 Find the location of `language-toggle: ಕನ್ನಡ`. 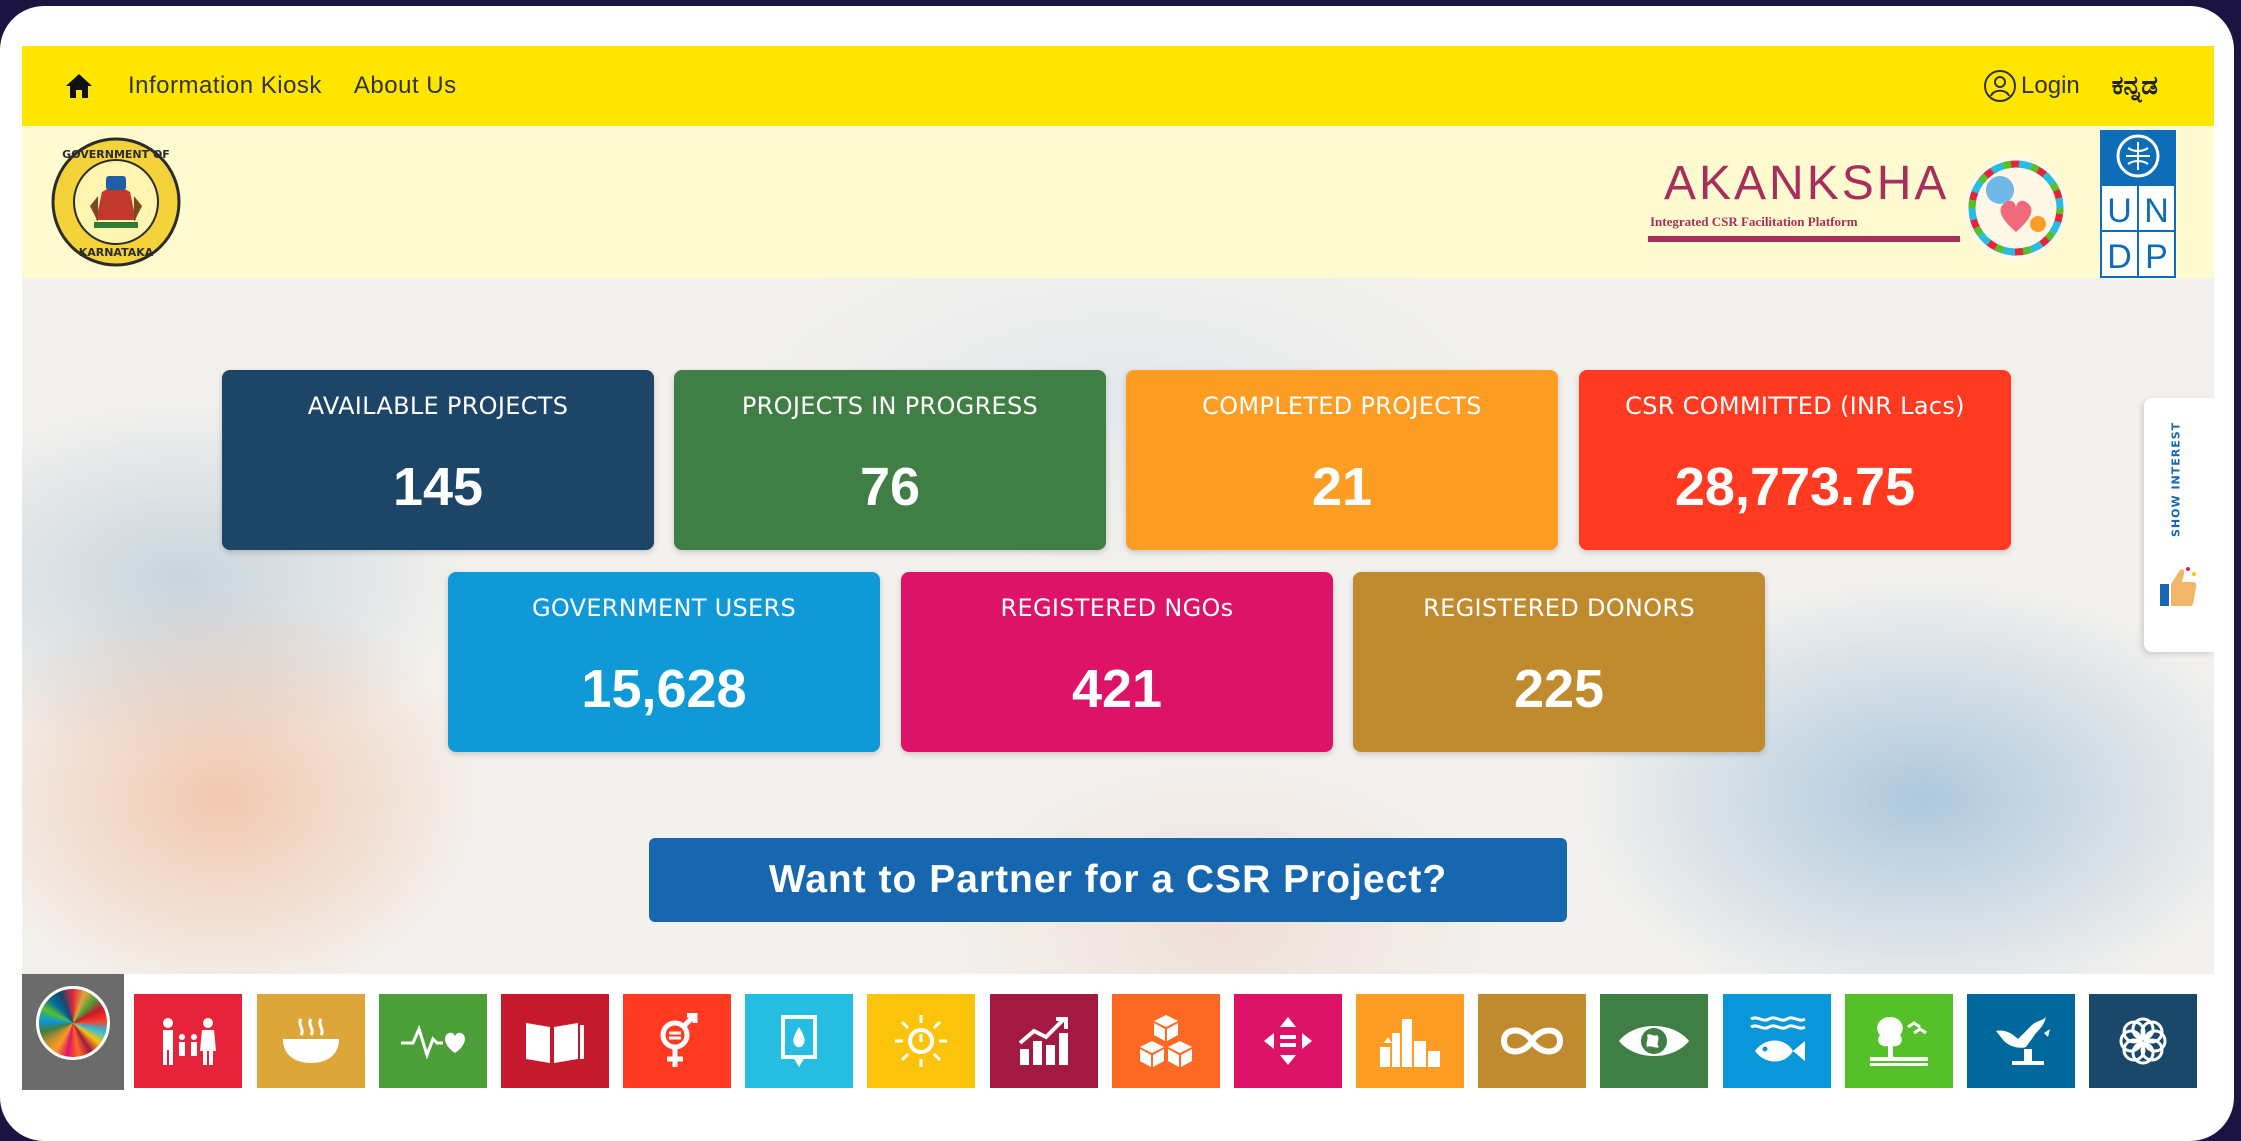

language-toggle: ಕನ್ನಡ is located at coordinates (2135, 86).